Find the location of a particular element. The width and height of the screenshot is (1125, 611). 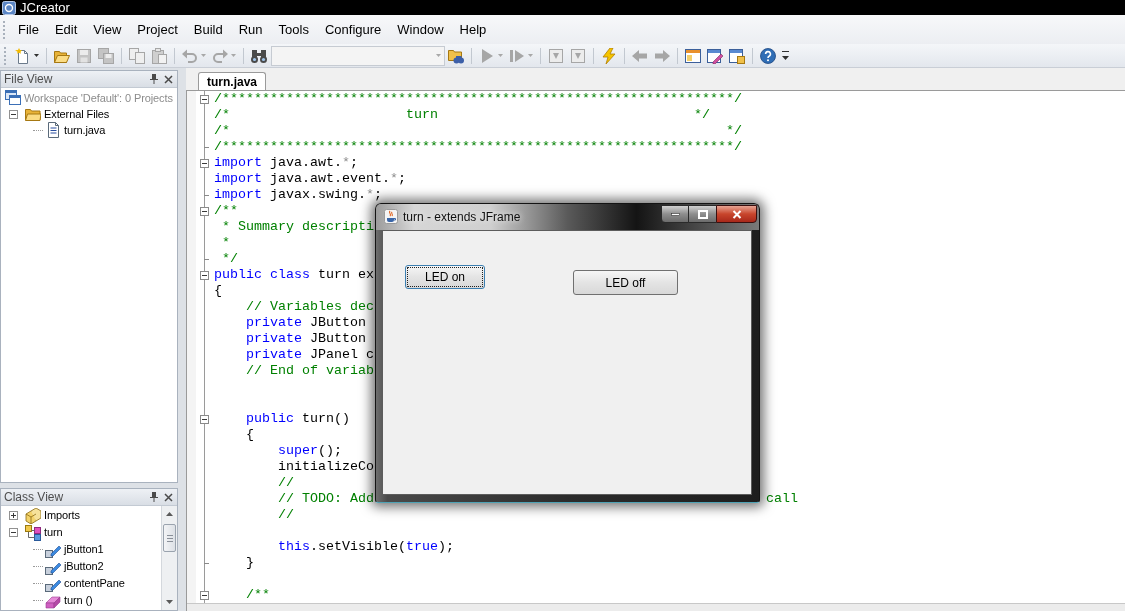

menu-item: Tools is located at coordinates (293, 29).